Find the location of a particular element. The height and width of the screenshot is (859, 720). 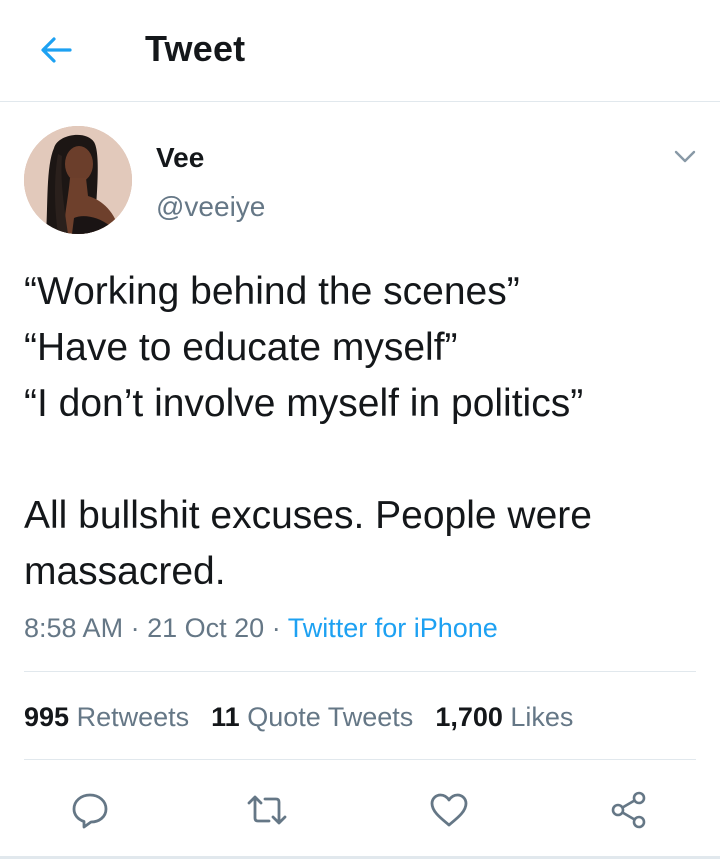

arrow-left-icon is located at coordinates (56, 50).